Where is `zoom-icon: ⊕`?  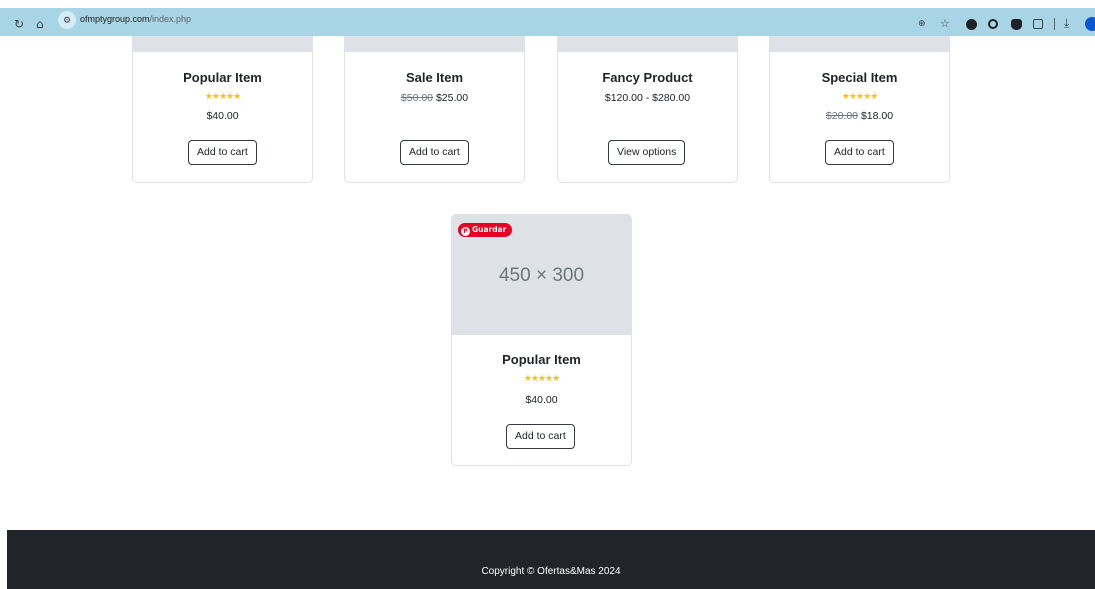 zoom-icon: ⊕ is located at coordinates (922, 23).